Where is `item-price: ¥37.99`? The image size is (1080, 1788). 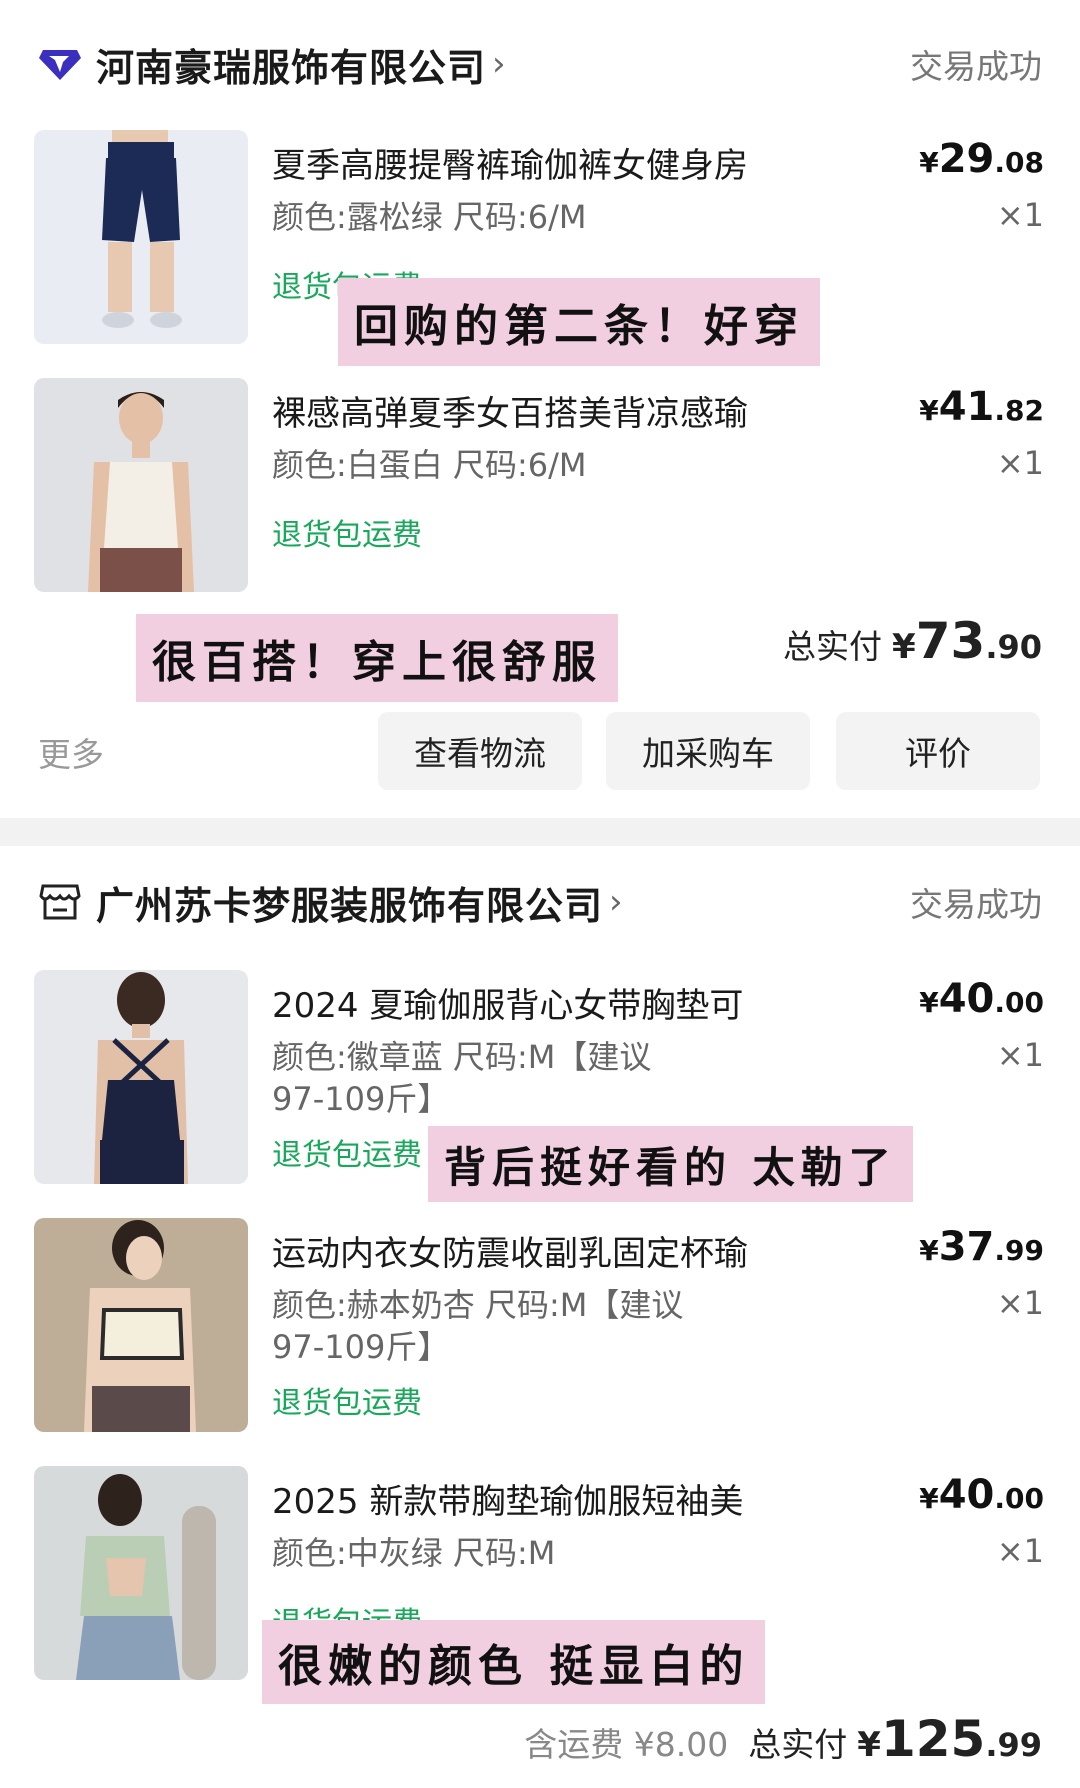 item-price: ¥37.99 is located at coordinates (981, 1247).